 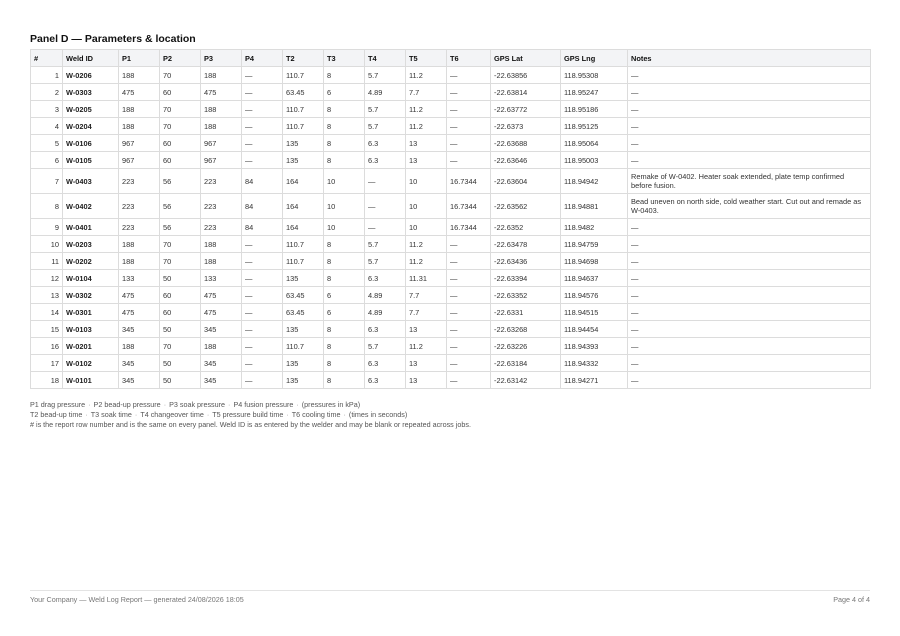 What do you see at coordinates (525, 126) in the screenshot?
I see `table-cell: -22.6373` at bounding box center [525, 126].